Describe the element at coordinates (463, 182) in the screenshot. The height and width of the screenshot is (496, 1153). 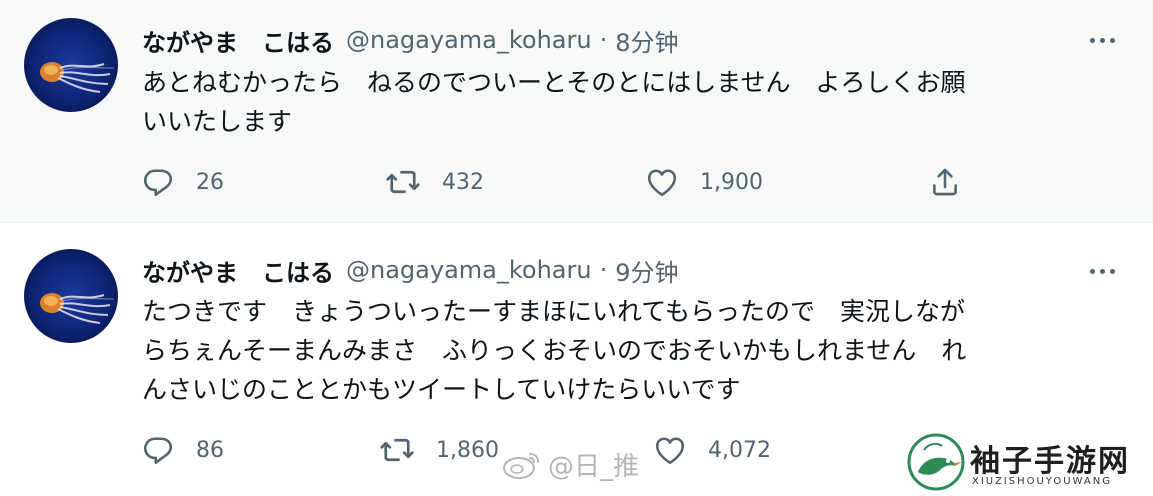
I see `retweet-count: 432` at that location.